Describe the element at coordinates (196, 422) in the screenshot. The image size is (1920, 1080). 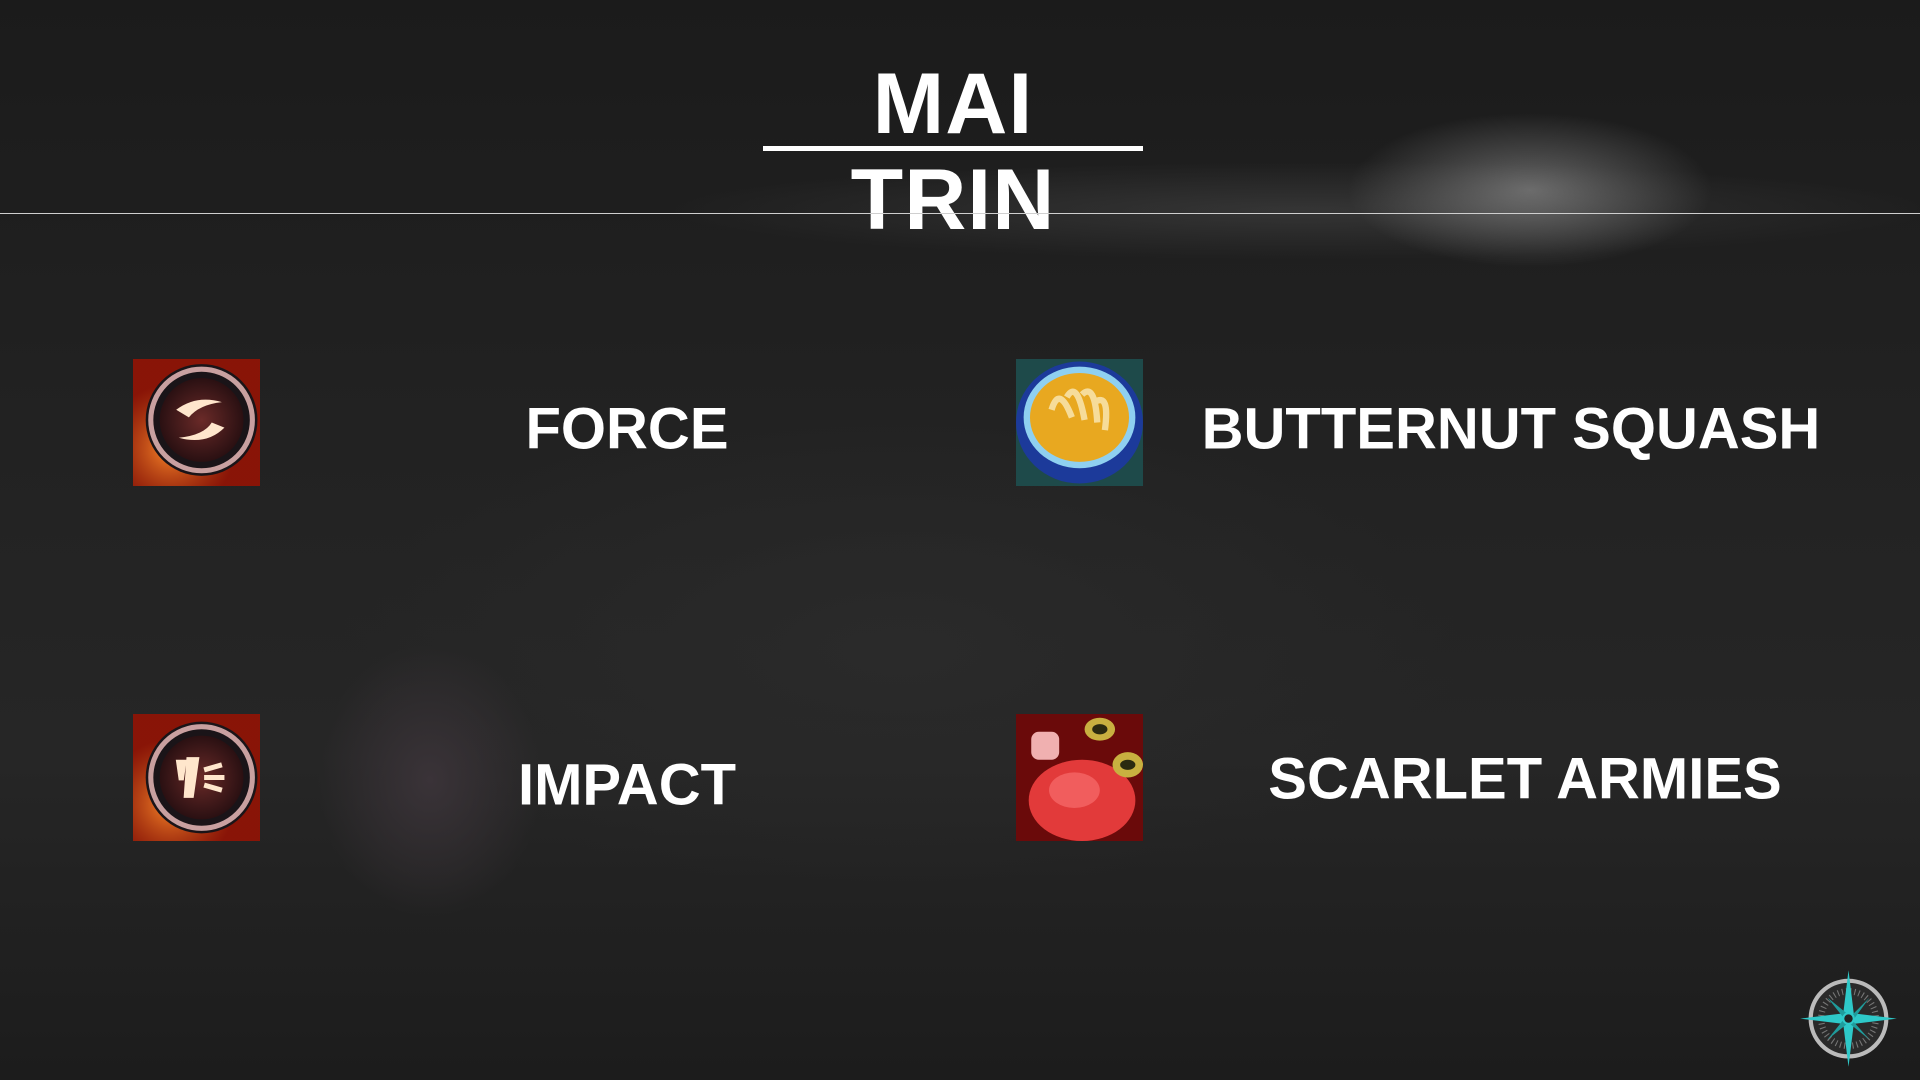
I see `force-sigil-icon` at that location.